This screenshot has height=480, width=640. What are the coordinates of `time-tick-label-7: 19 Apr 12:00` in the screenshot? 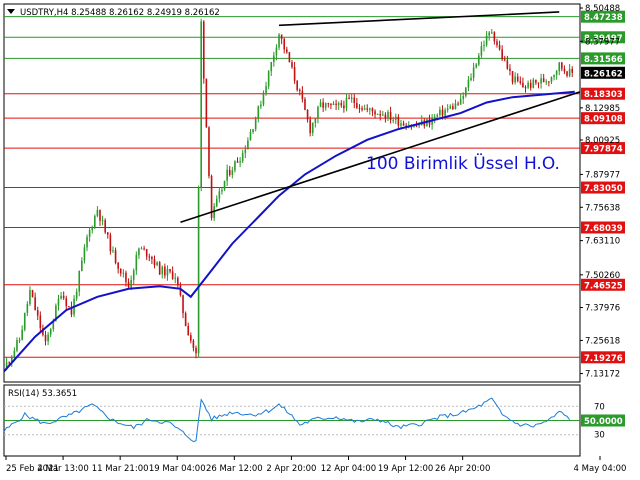 It's located at (405, 469).